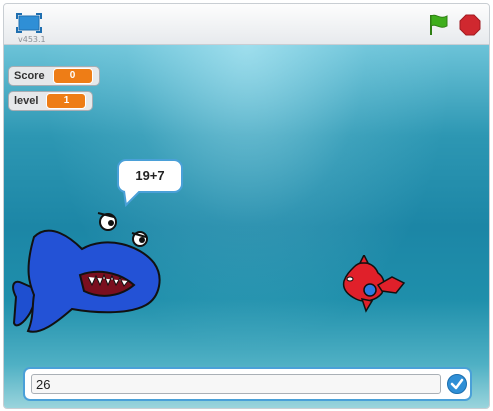 The width and height of the screenshot is (493, 411). I want to click on stop-button, so click(470, 25).